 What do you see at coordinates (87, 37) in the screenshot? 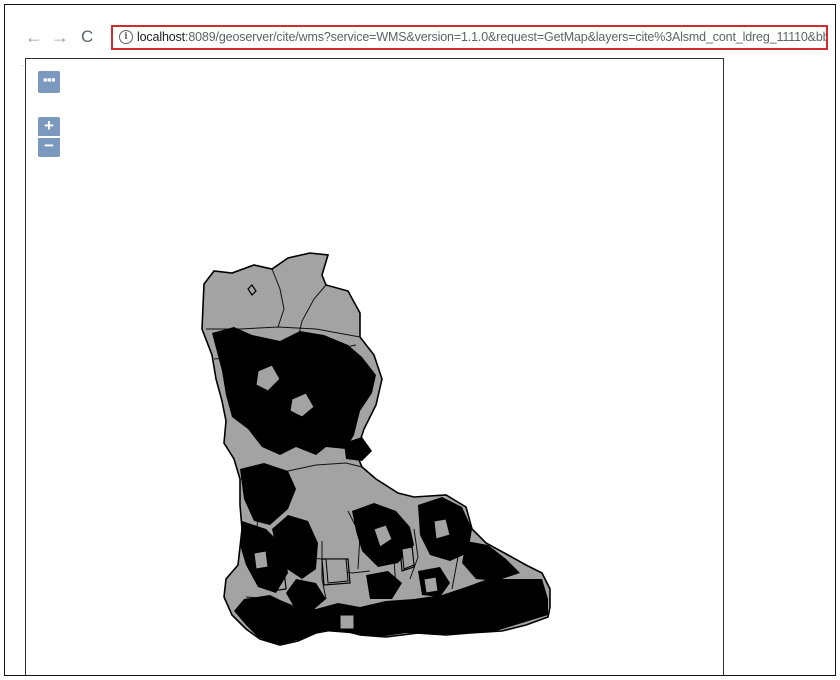
I see `reload-icon: C` at bounding box center [87, 37].